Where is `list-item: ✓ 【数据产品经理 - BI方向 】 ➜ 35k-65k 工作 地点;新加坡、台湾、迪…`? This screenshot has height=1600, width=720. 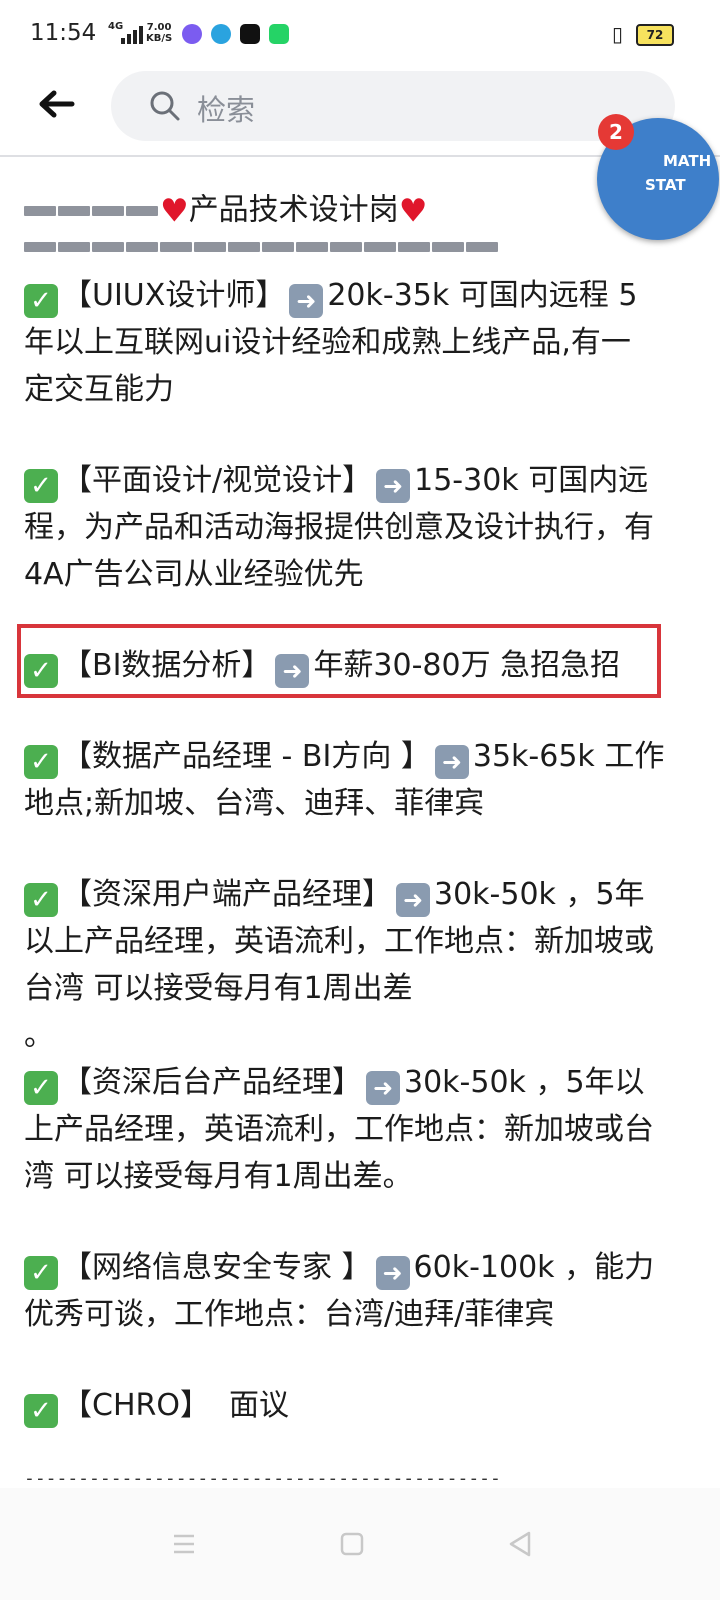 list-item: ✓ 【数据产品经理 - BI方向 】 ➜ 35k-65k 工作 地点;新加坡、台湾、迪… is located at coordinates (358, 780).